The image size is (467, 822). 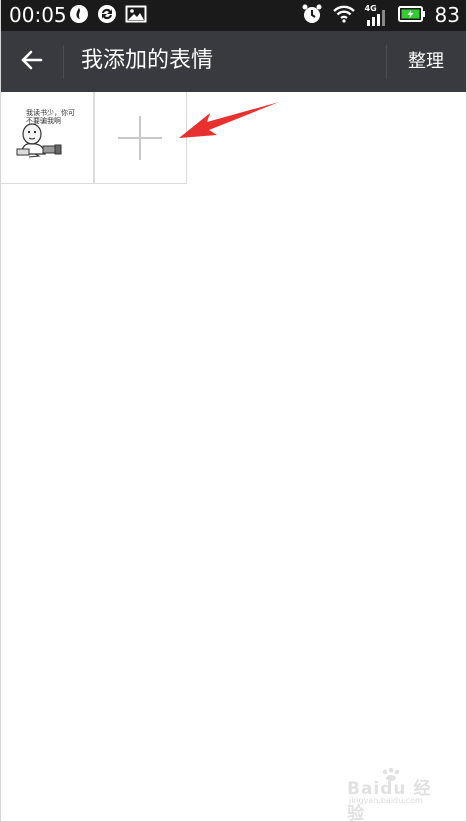 I want to click on status-bar: 00:05 4G 83, so click(x=233, y=15).